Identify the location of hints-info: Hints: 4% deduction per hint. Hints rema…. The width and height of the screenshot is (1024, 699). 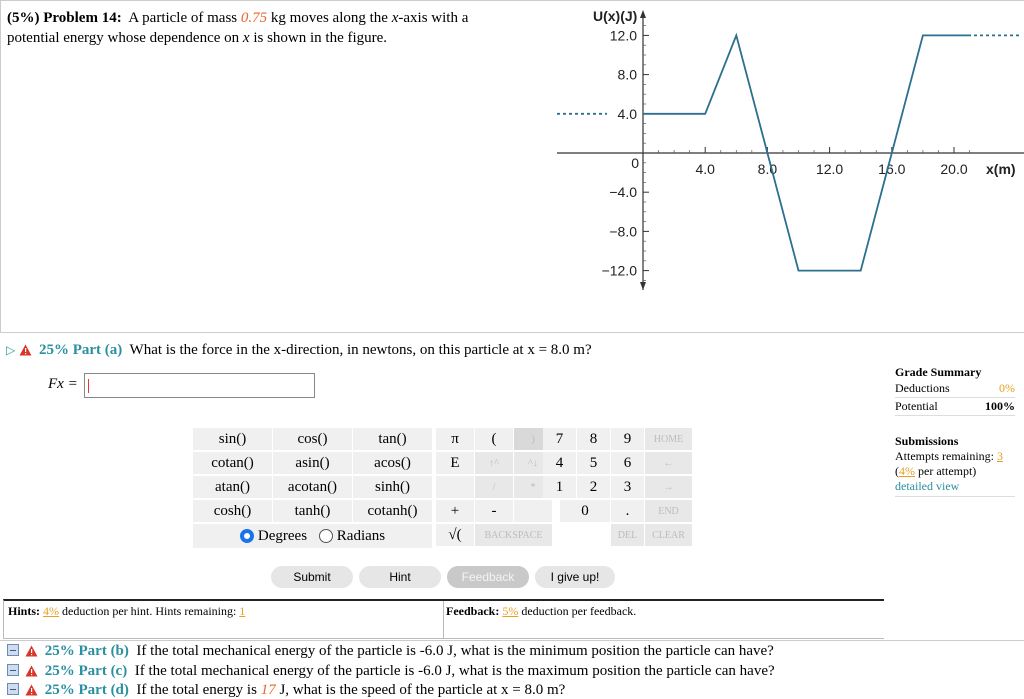
(127, 611).